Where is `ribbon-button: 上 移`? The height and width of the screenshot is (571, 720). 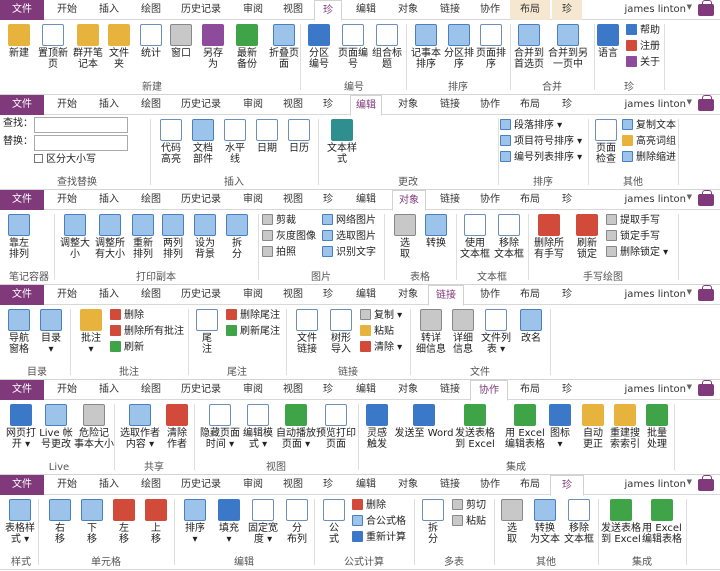 ribbon-button: 上 移 is located at coordinates (156, 522).